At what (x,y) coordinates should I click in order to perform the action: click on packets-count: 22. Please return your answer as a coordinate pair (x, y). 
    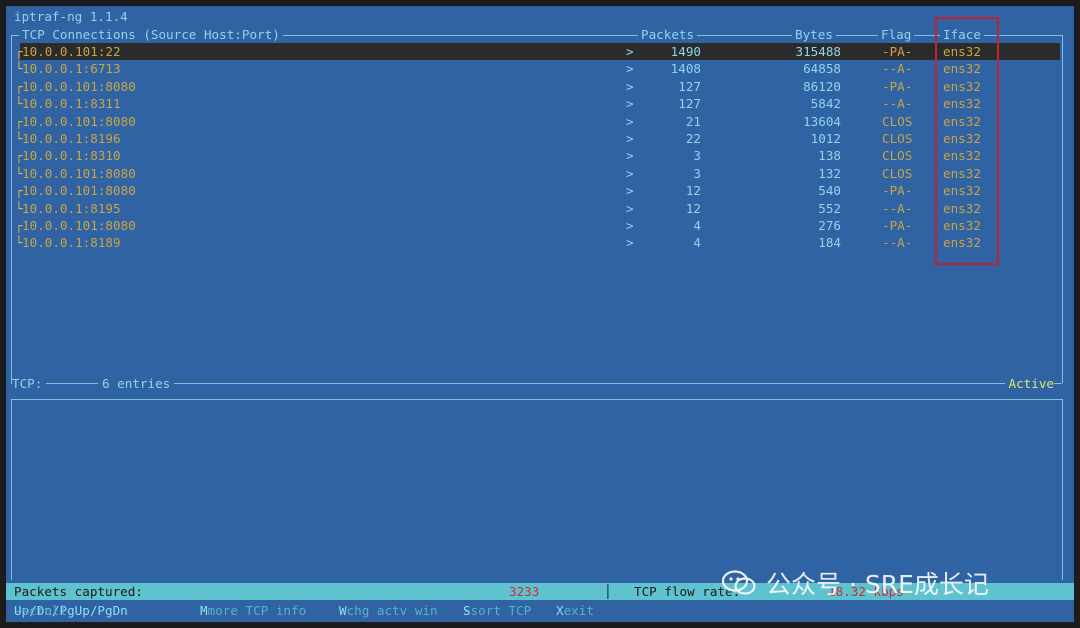
    Looking at the image, I should click on (693, 138).